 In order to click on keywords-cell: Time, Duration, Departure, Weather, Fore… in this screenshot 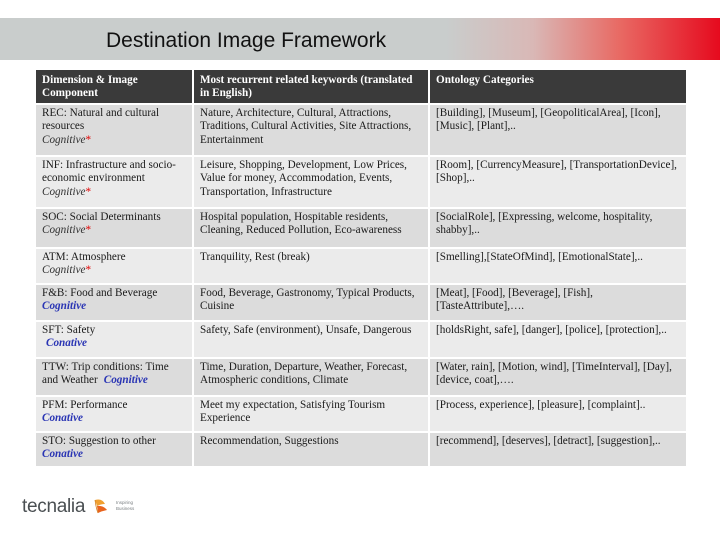, I will do `click(311, 377)`.